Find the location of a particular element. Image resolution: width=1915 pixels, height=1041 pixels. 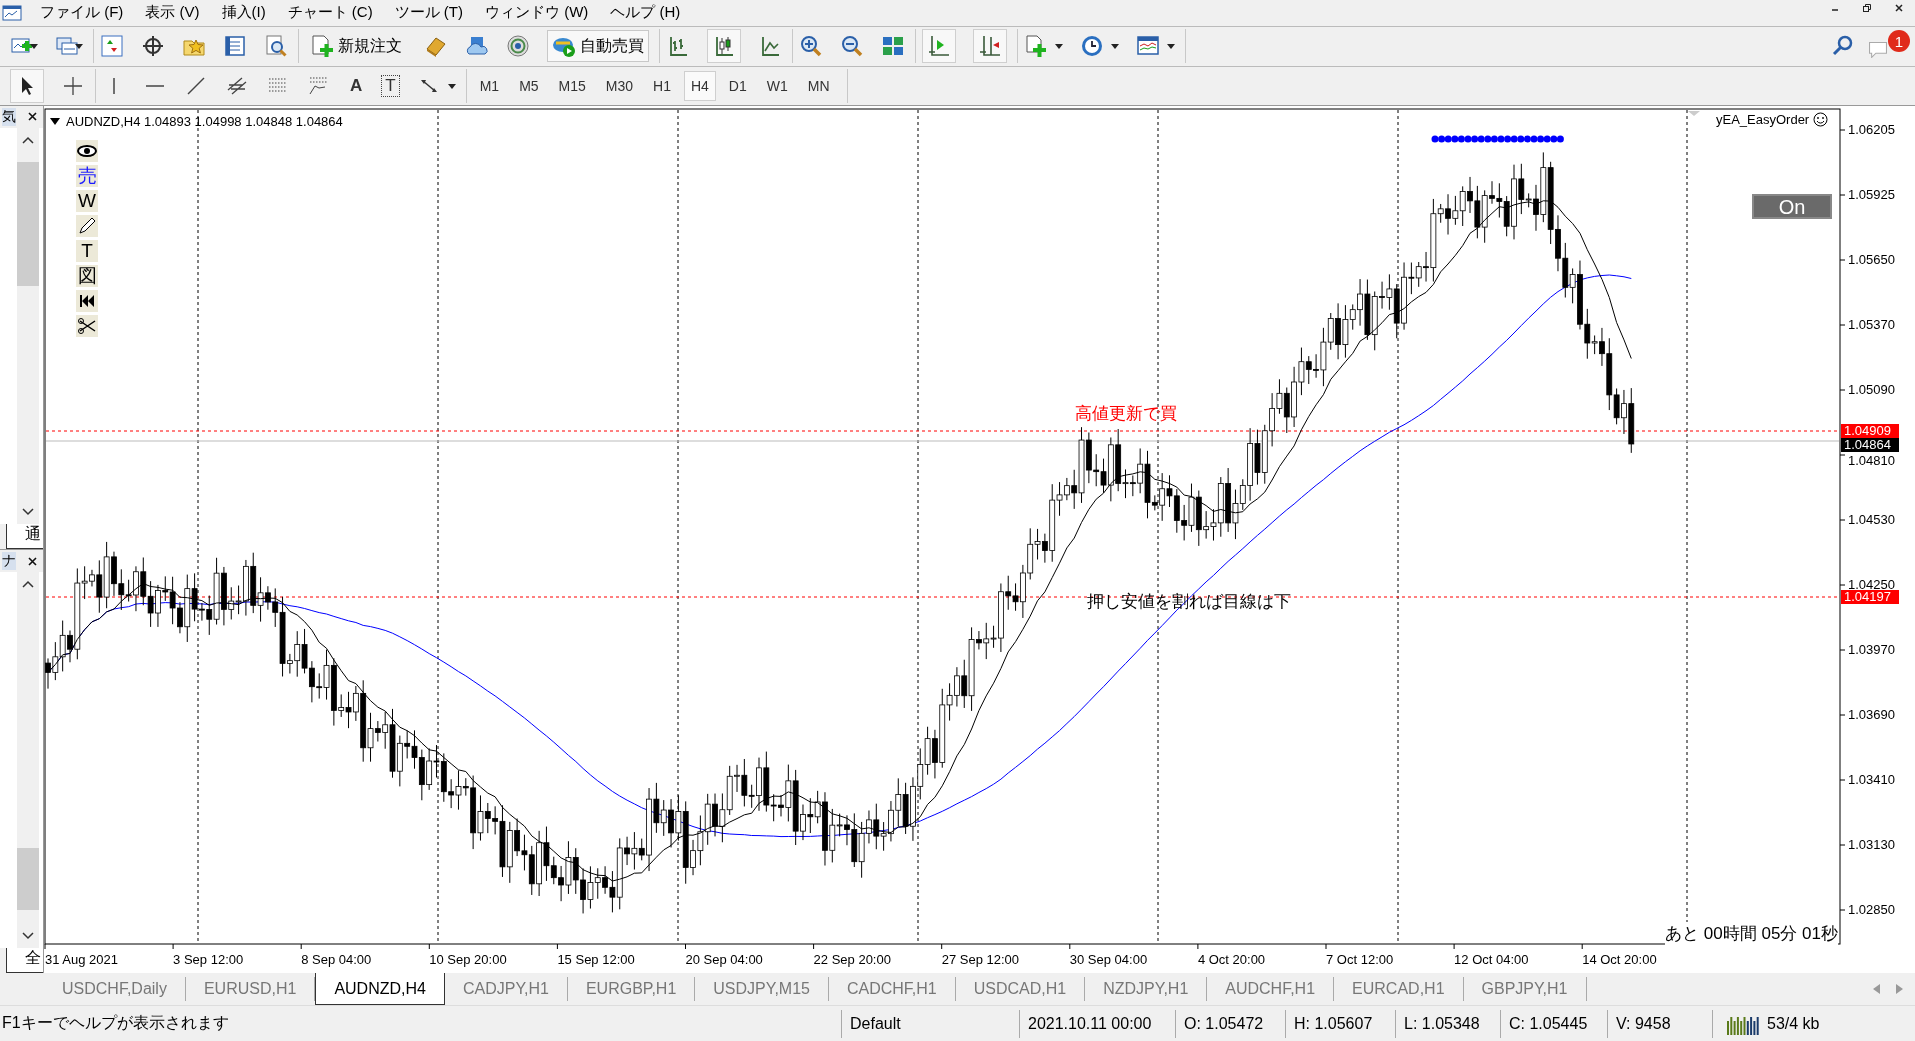

timeframe-button: W1 is located at coordinates (777, 86).